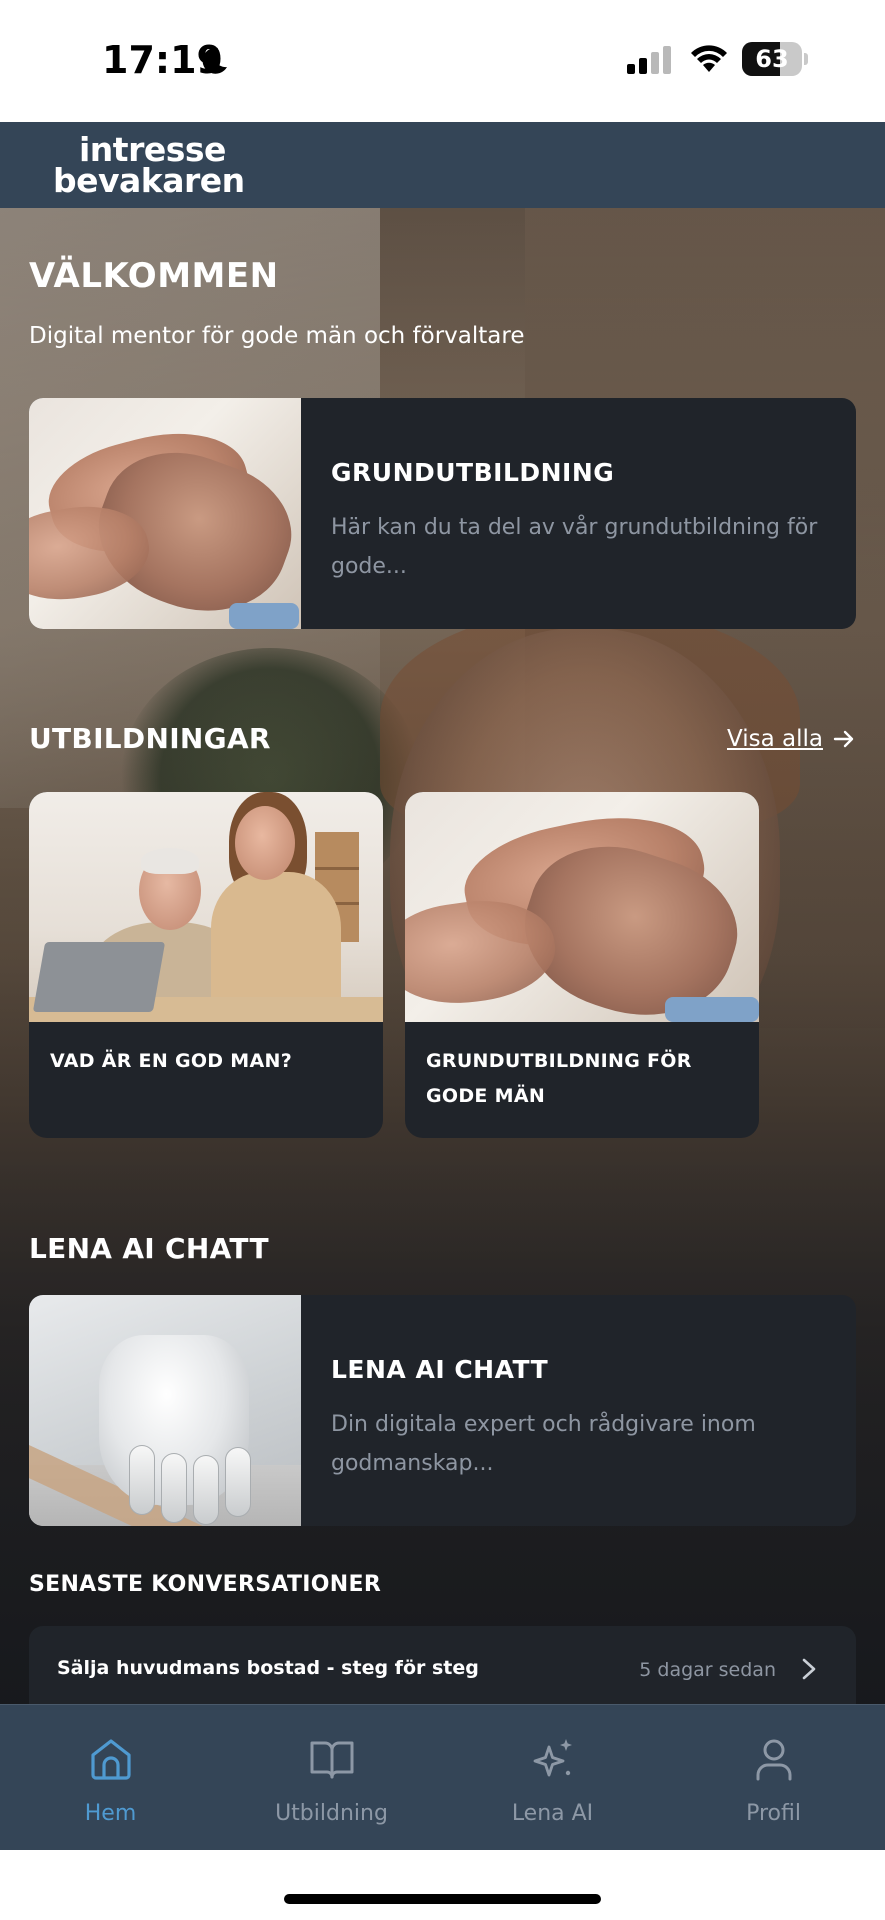 Image resolution: width=885 pixels, height=1920 pixels. What do you see at coordinates (773, 1760) in the screenshot?
I see `user-icon` at bounding box center [773, 1760].